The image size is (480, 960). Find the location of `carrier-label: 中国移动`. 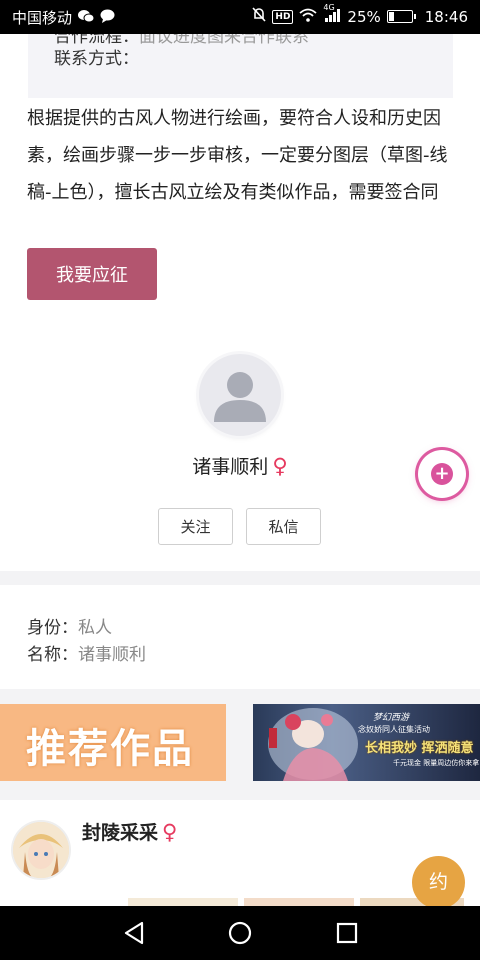

carrier-label: 中国移动 is located at coordinates (42, 18).